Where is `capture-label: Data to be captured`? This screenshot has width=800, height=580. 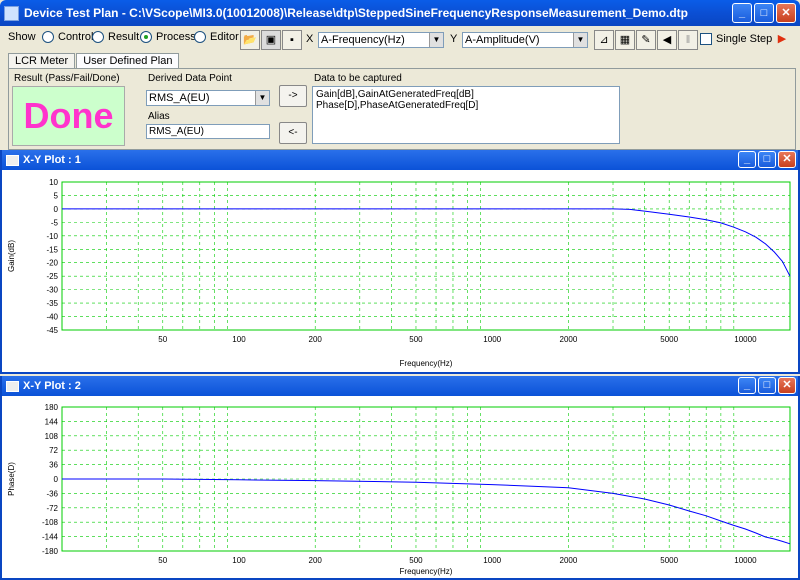 capture-label: Data to be captured is located at coordinates (358, 78).